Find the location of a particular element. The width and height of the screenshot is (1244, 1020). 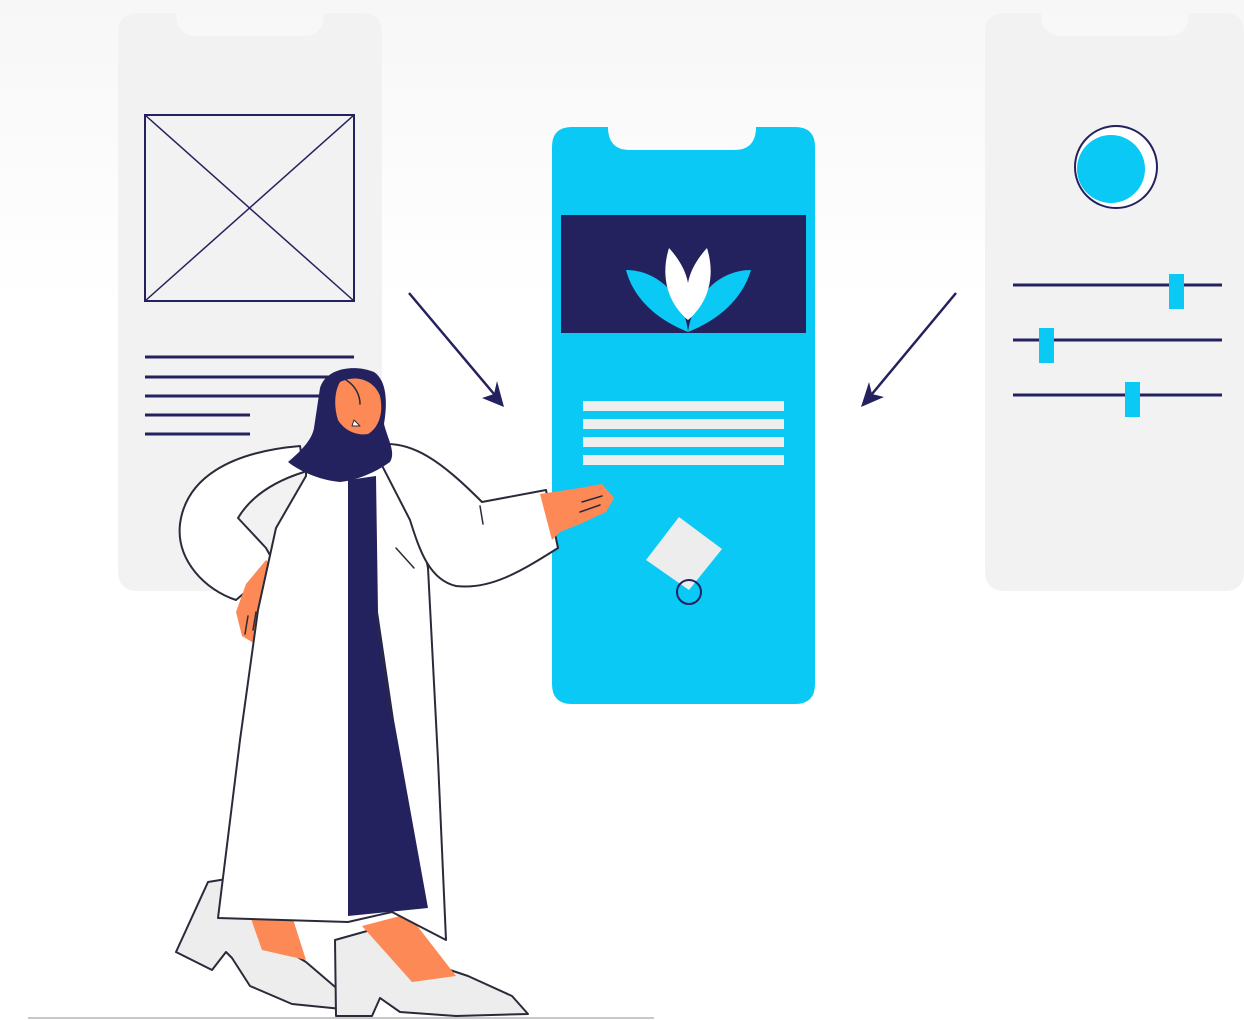

avatar-circle-icon is located at coordinates (1116, 167).